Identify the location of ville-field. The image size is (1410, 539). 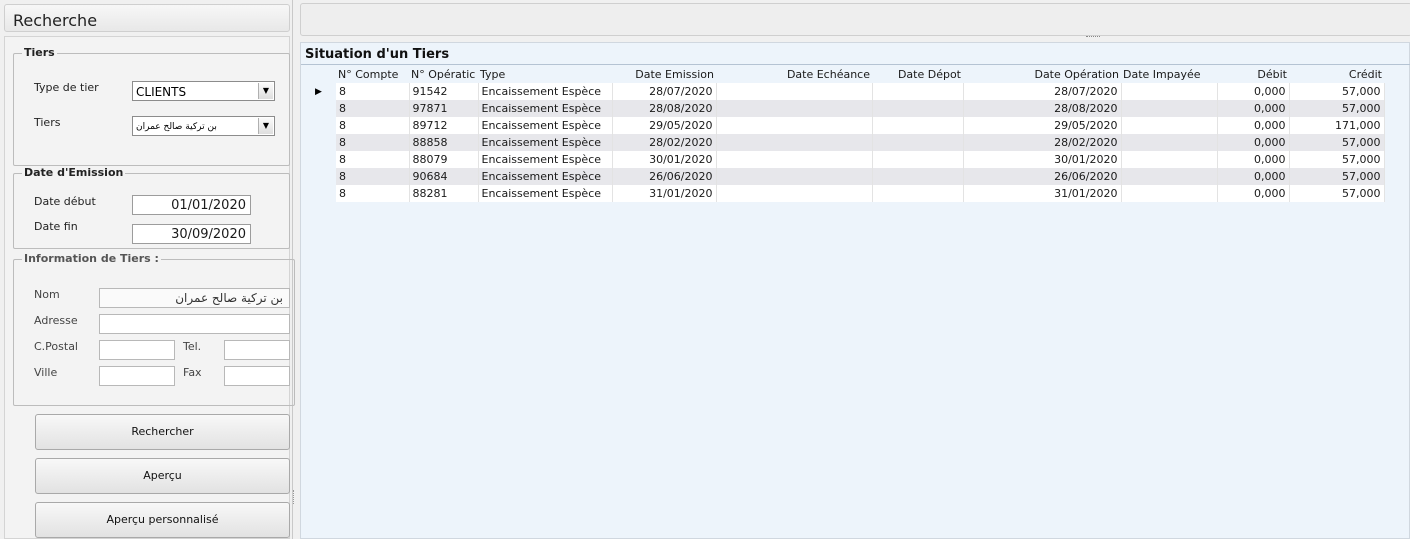
(137, 376).